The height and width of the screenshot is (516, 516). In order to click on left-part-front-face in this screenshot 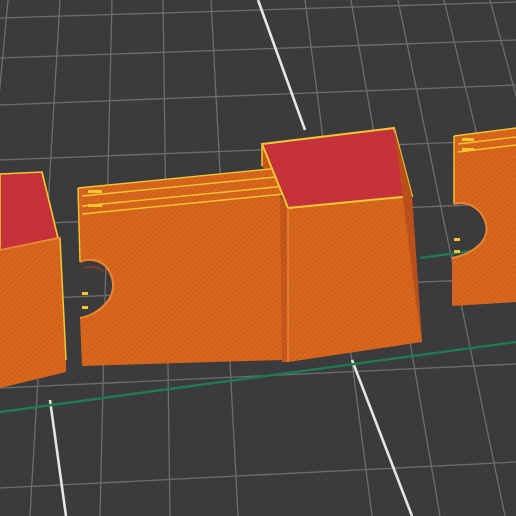, I will do `click(33, 313)`.